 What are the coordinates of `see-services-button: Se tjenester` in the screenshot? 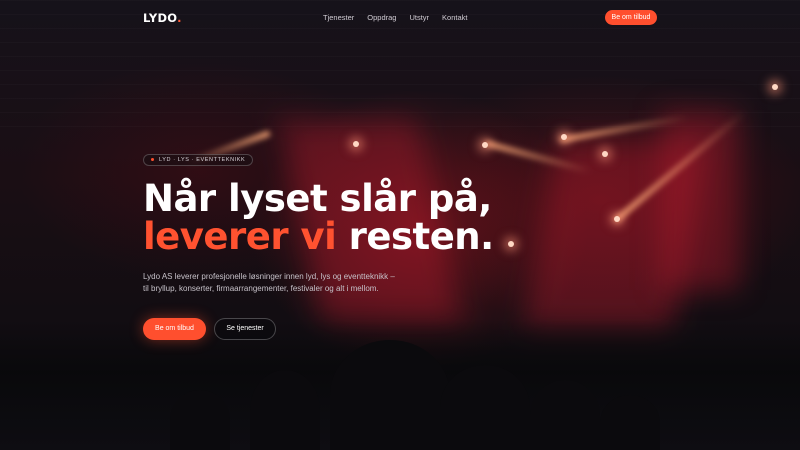 It's located at (245, 329).